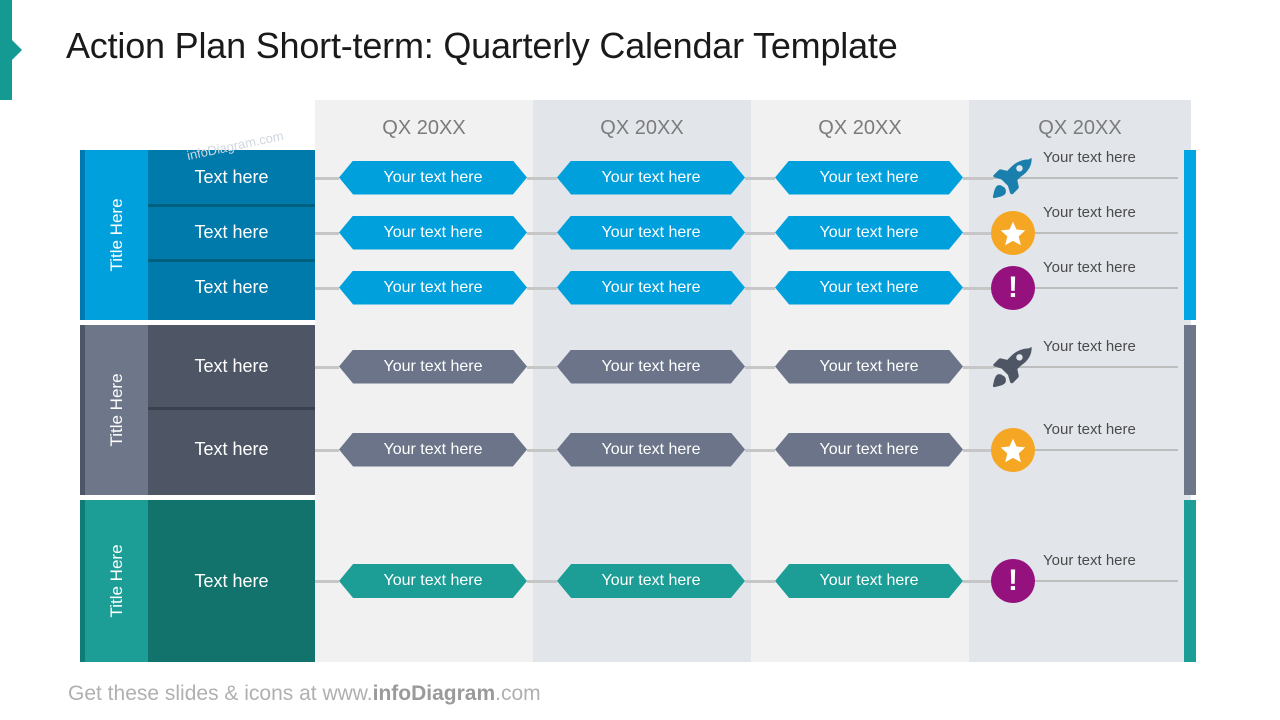 This screenshot has width=1280, height=720. I want to click on group-body-panel: Text here Text here Text here, so click(231, 235).